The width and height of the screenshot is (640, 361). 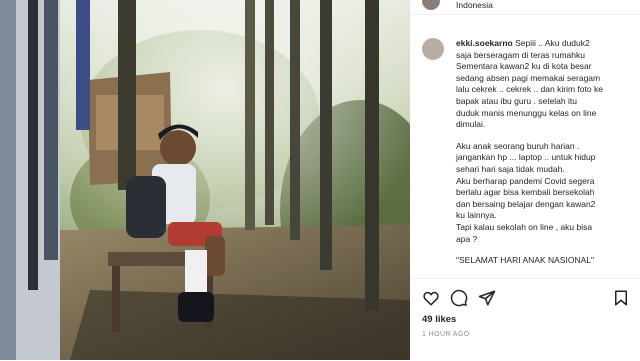 I want to click on caption-line: Aku anak seorang buruh harian ., so click(x=518, y=145).